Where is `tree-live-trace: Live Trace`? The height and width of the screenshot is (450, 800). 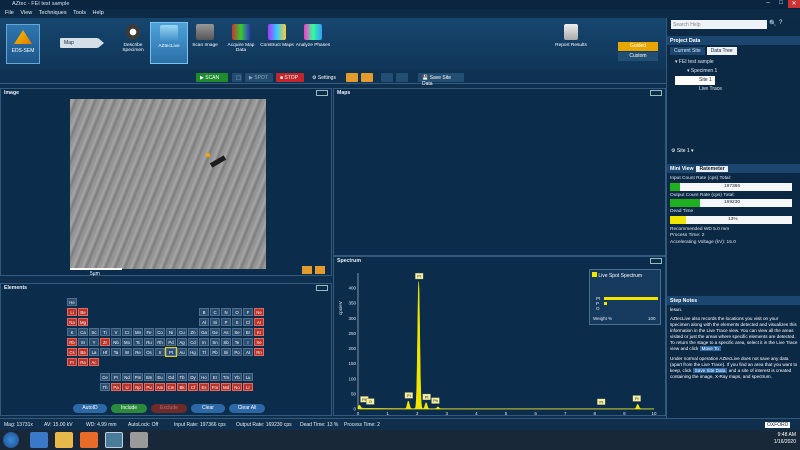
tree-live-trace: Live Trace is located at coordinates (734, 89).